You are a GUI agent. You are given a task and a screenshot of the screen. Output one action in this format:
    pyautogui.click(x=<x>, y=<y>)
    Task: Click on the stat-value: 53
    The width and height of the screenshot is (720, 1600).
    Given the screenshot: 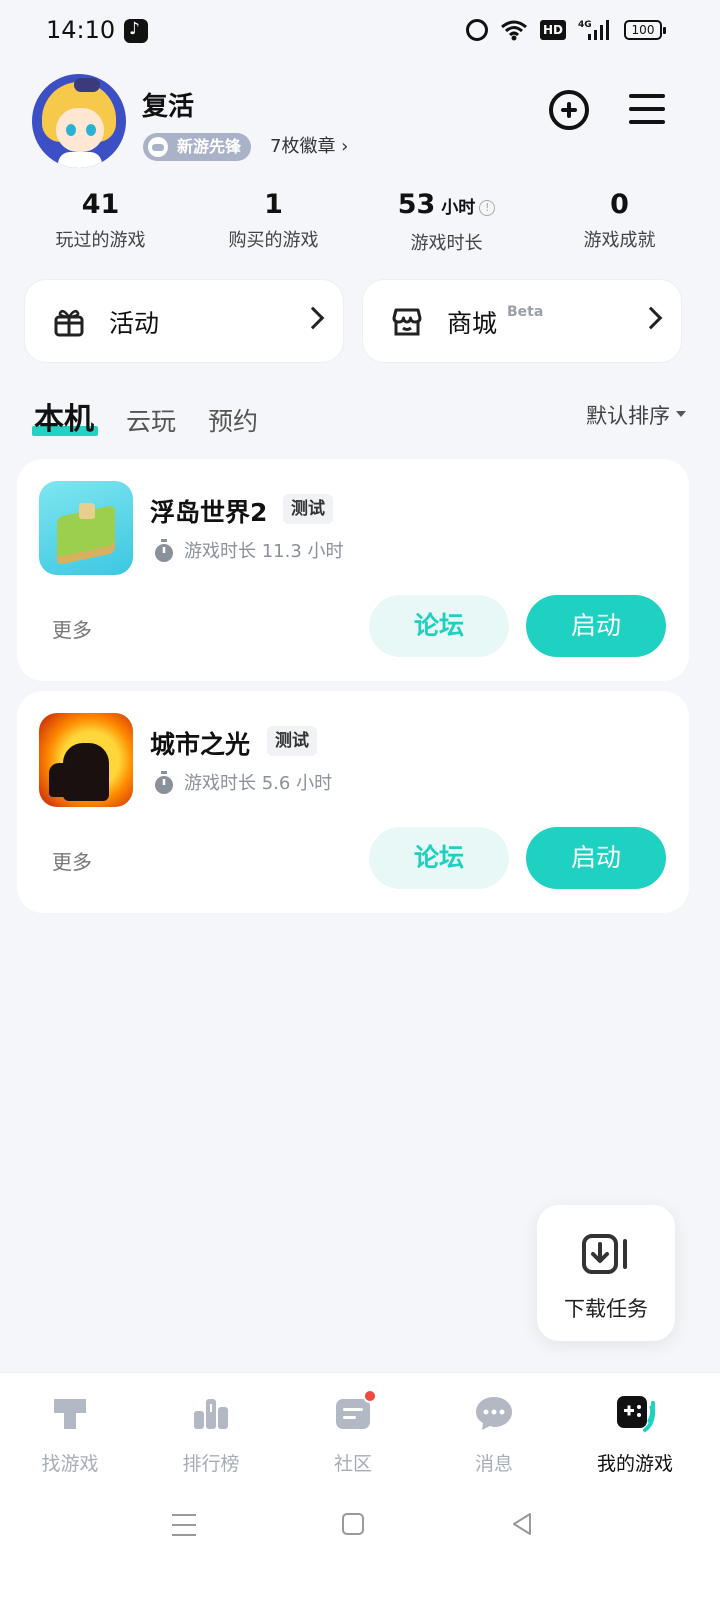 What is the action you would take?
    pyautogui.click(x=416, y=204)
    